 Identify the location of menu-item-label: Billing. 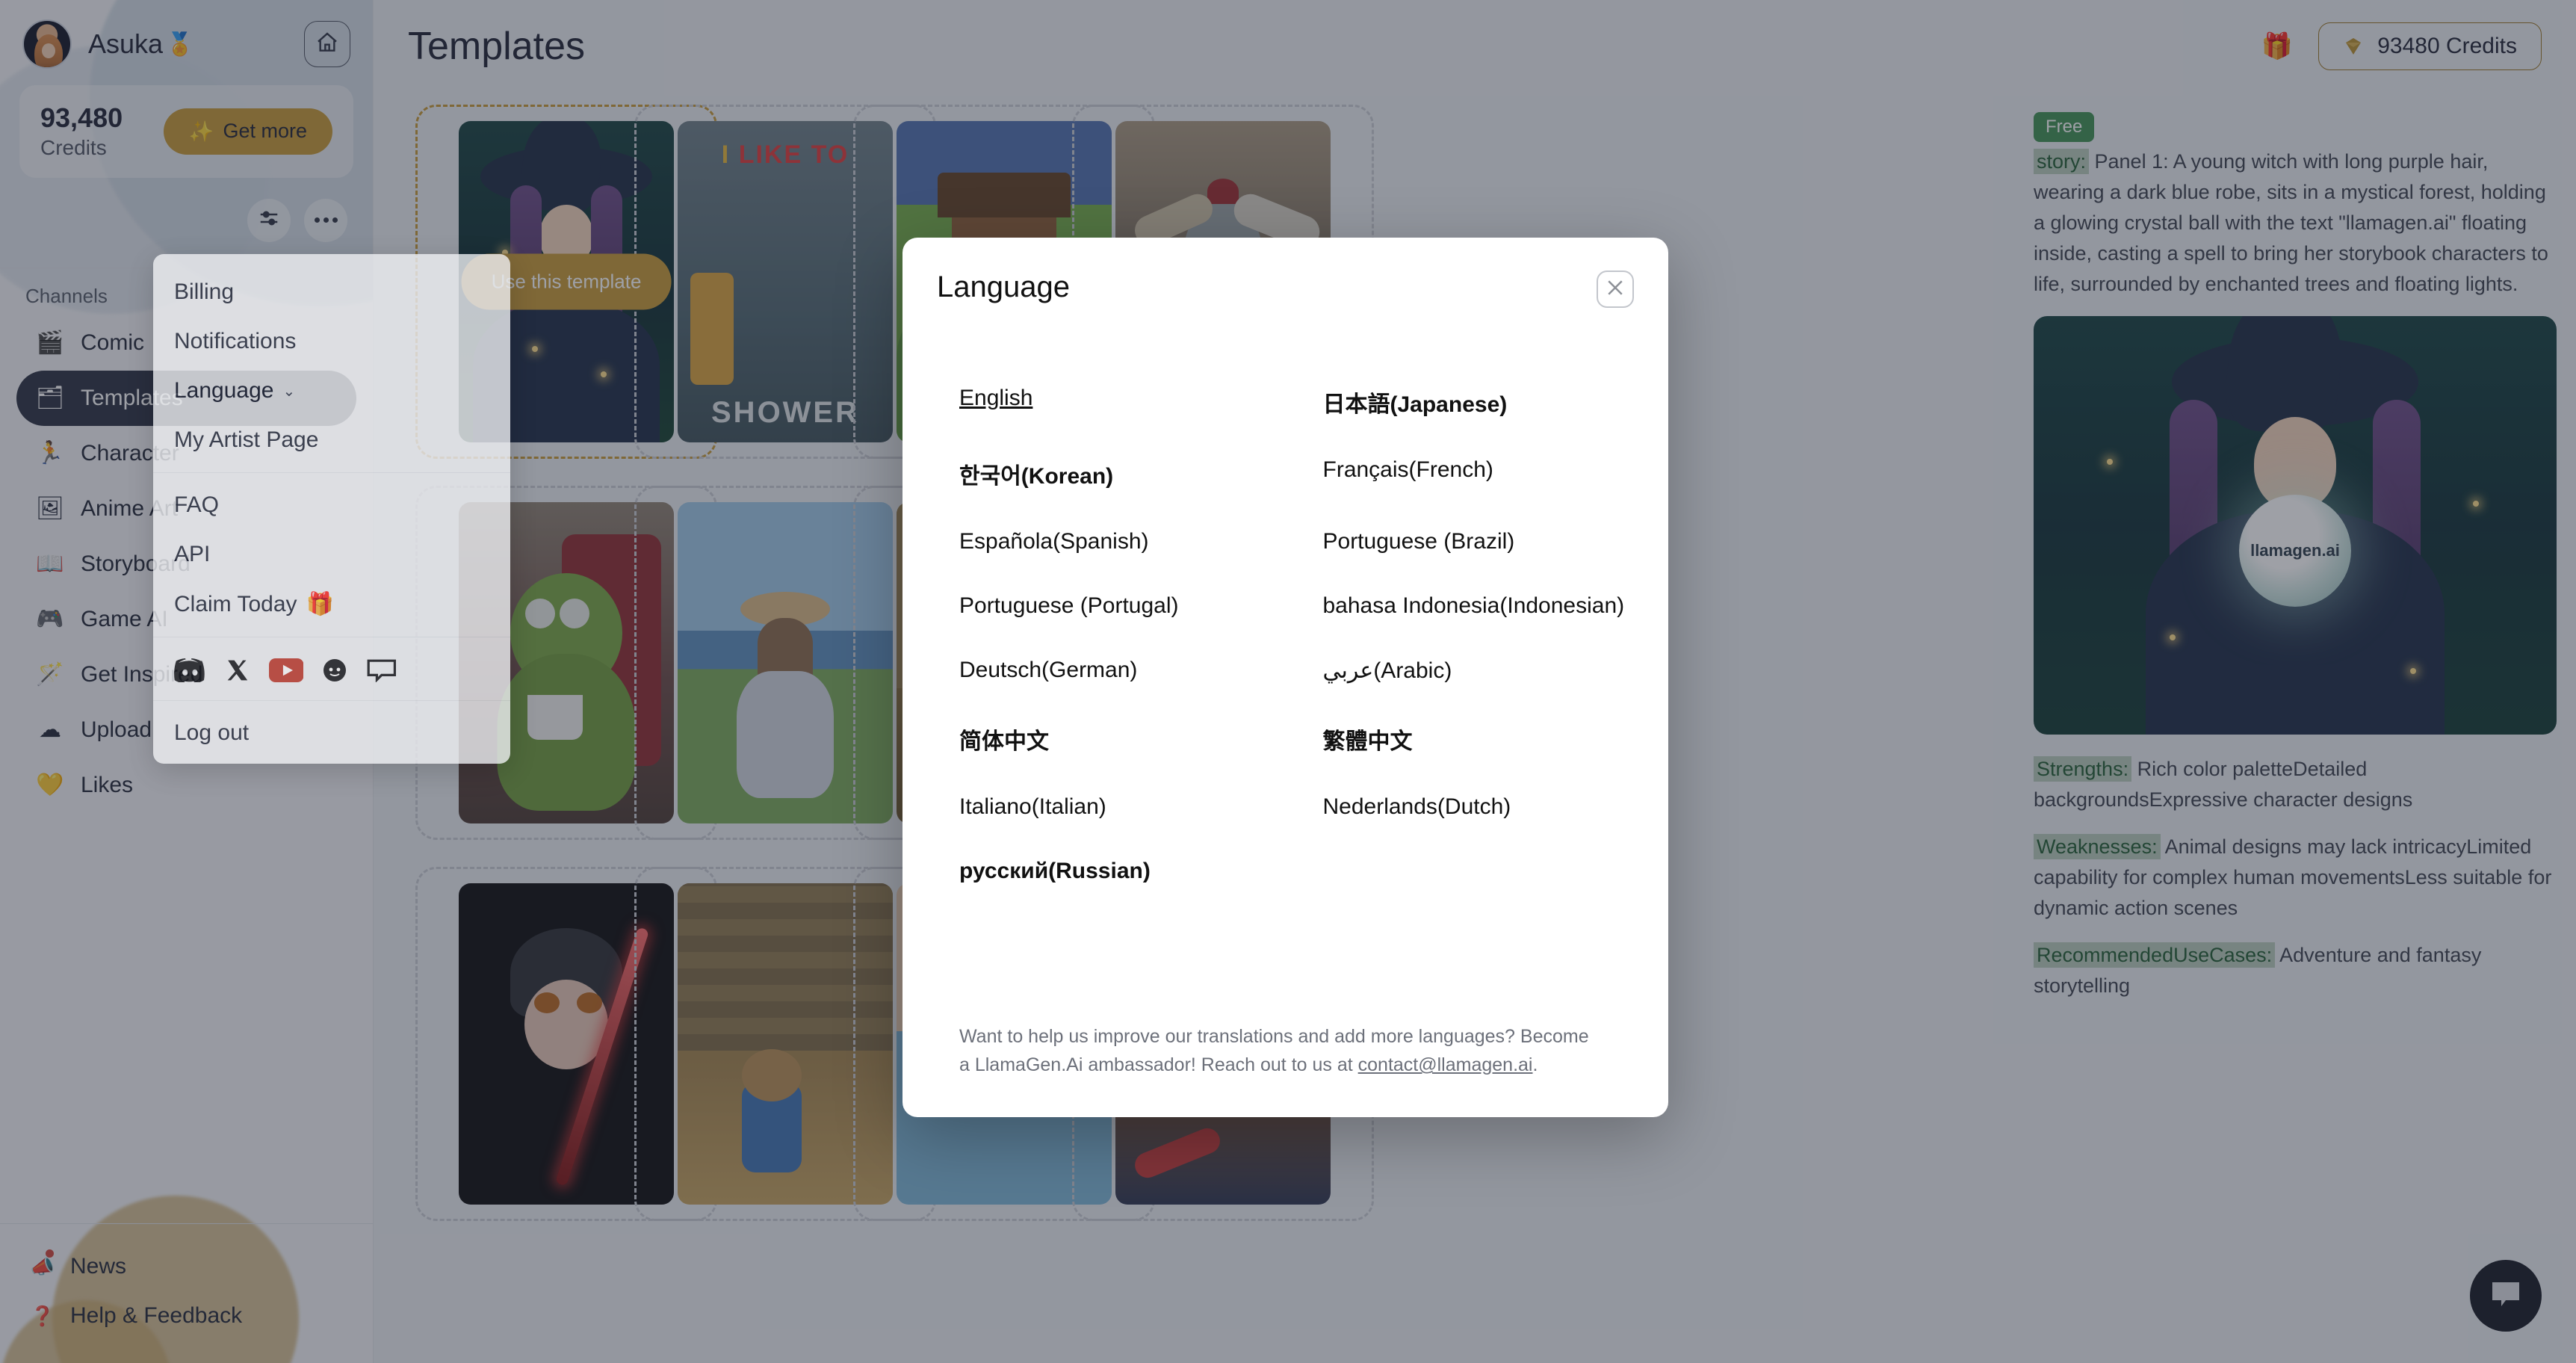
(204, 291).